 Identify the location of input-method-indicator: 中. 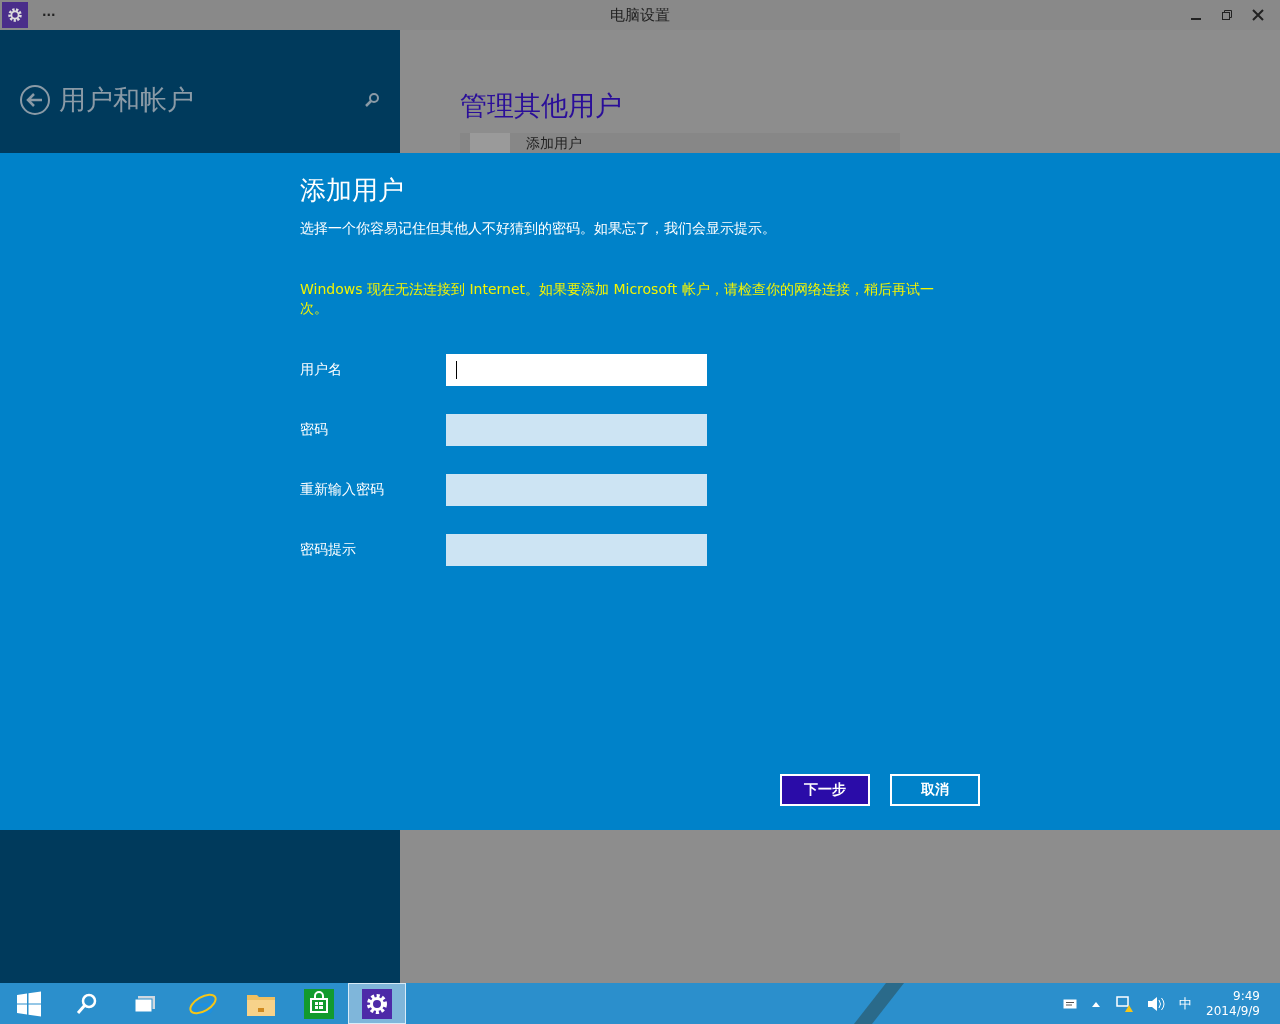
(1186, 1003).